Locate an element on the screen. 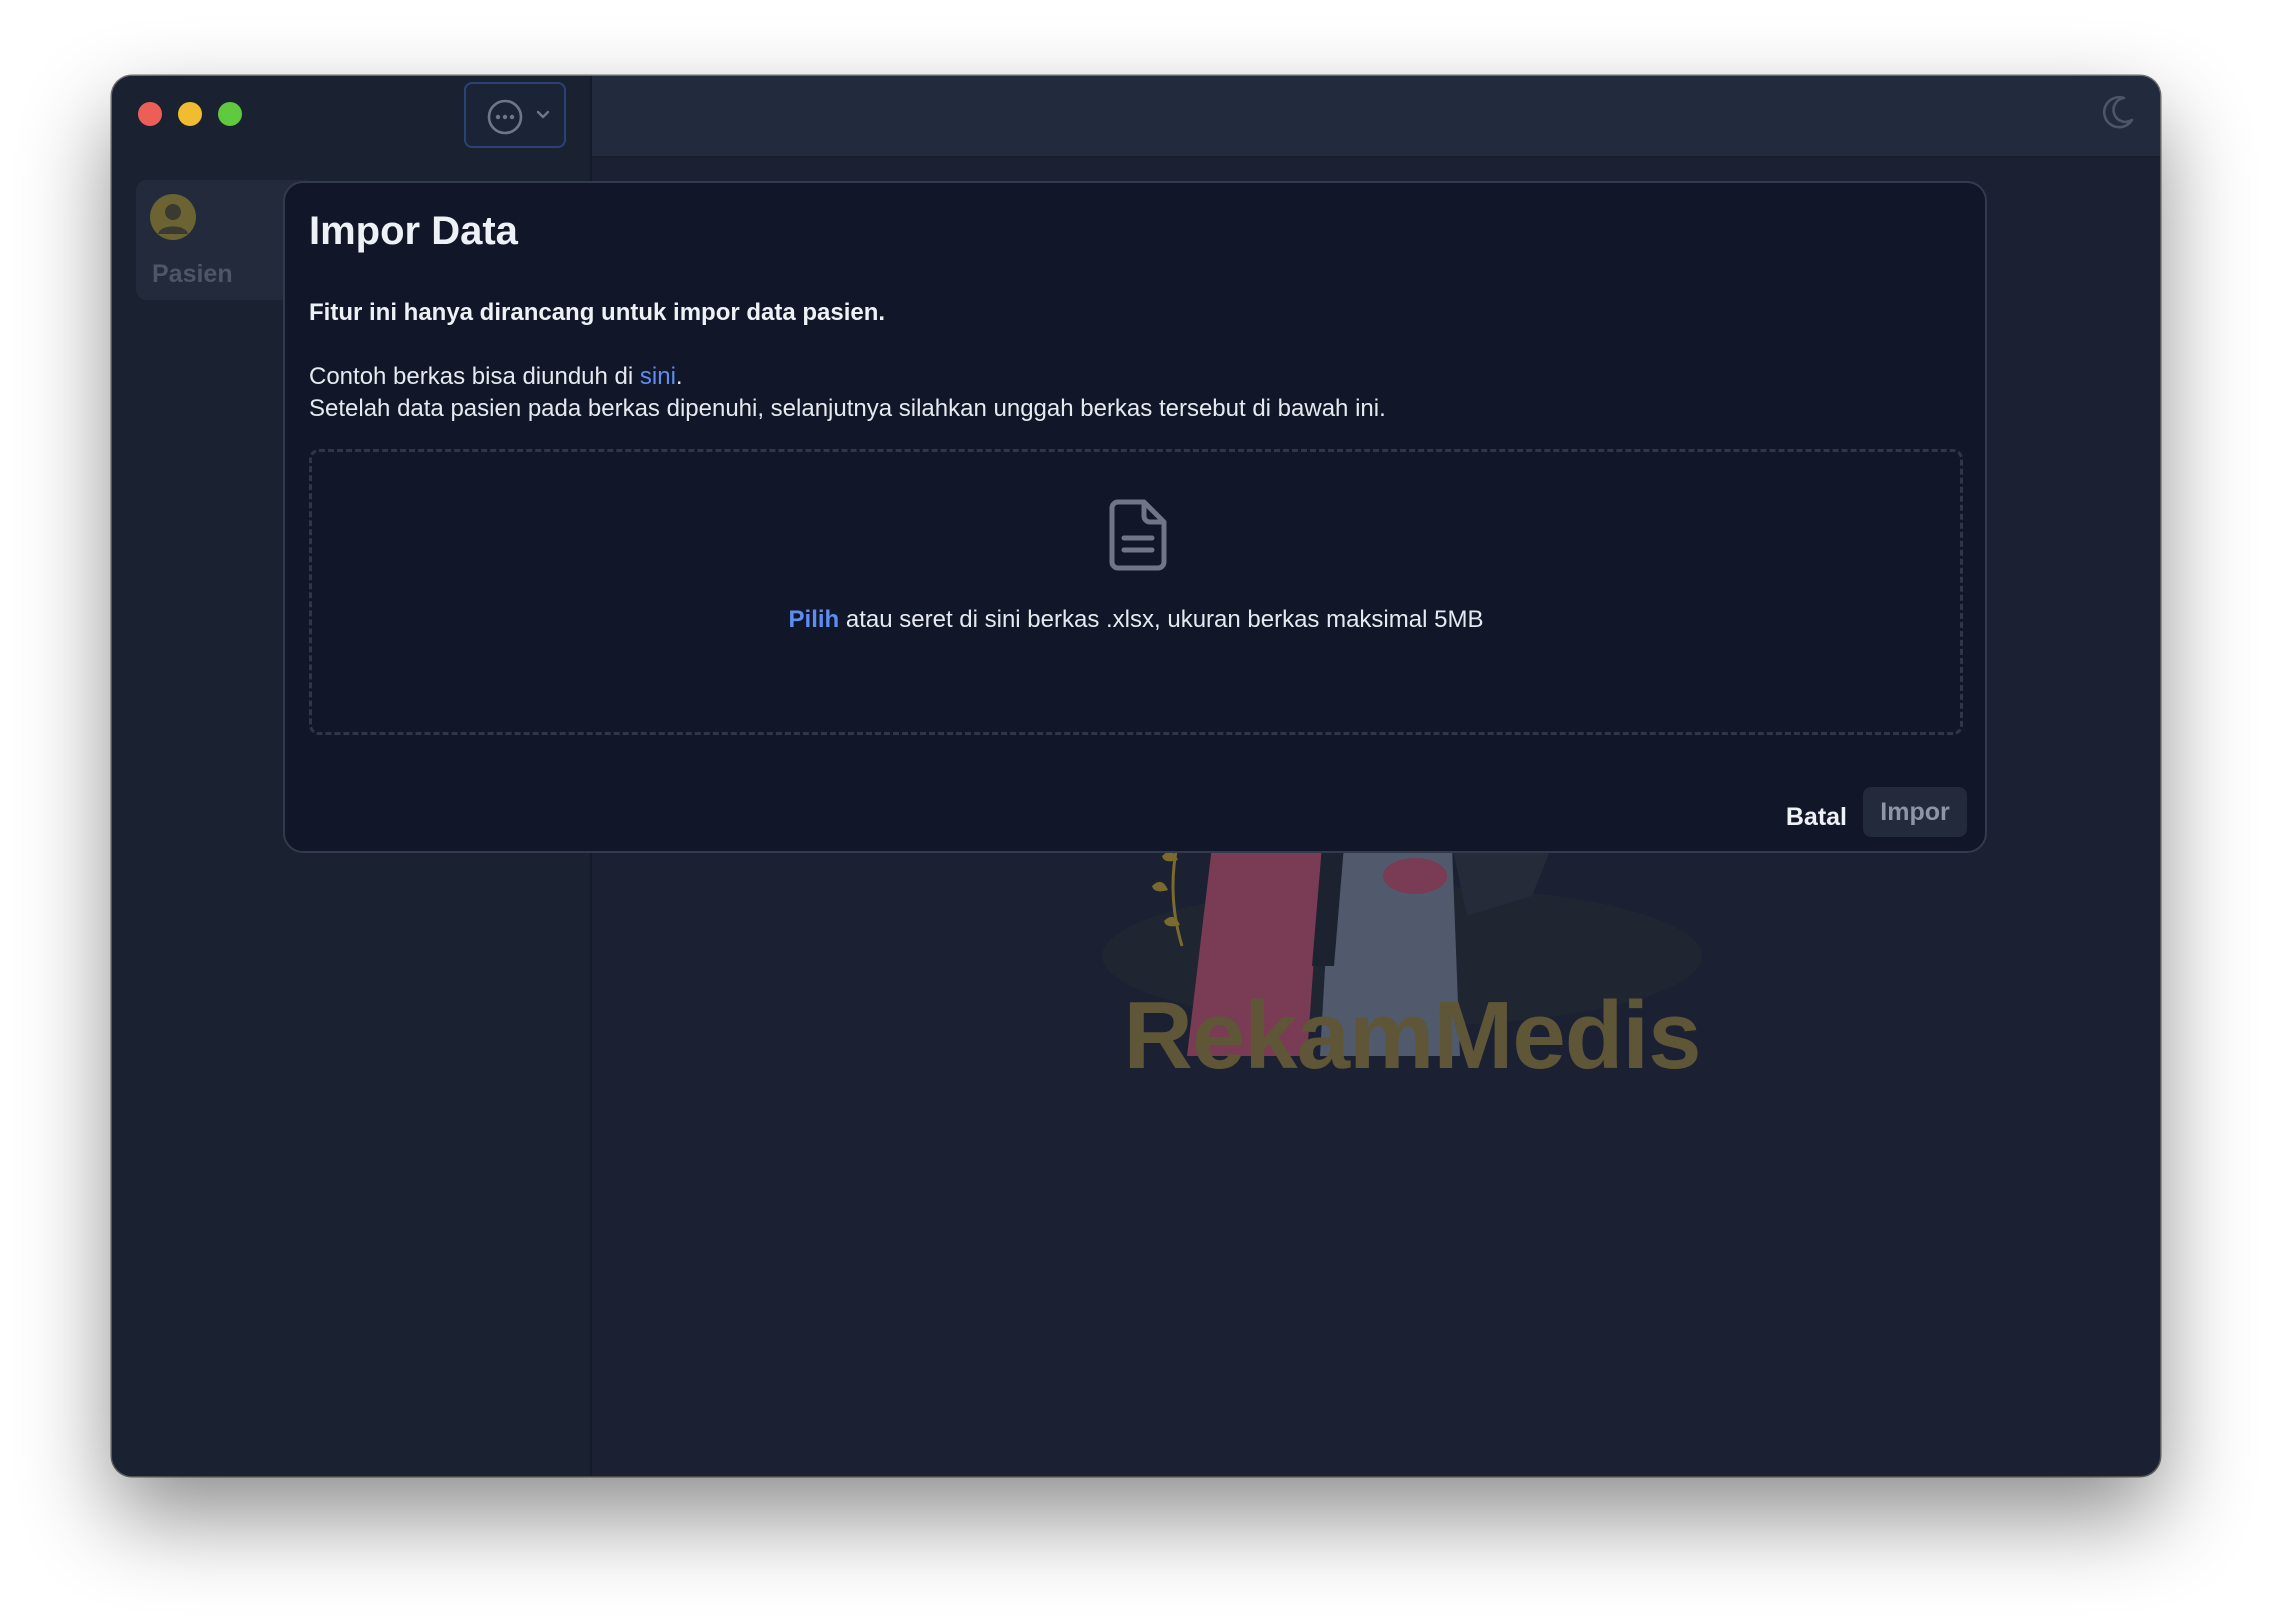 This screenshot has height=1624, width=2272. import-button: Impor is located at coordinates (1915, 812).